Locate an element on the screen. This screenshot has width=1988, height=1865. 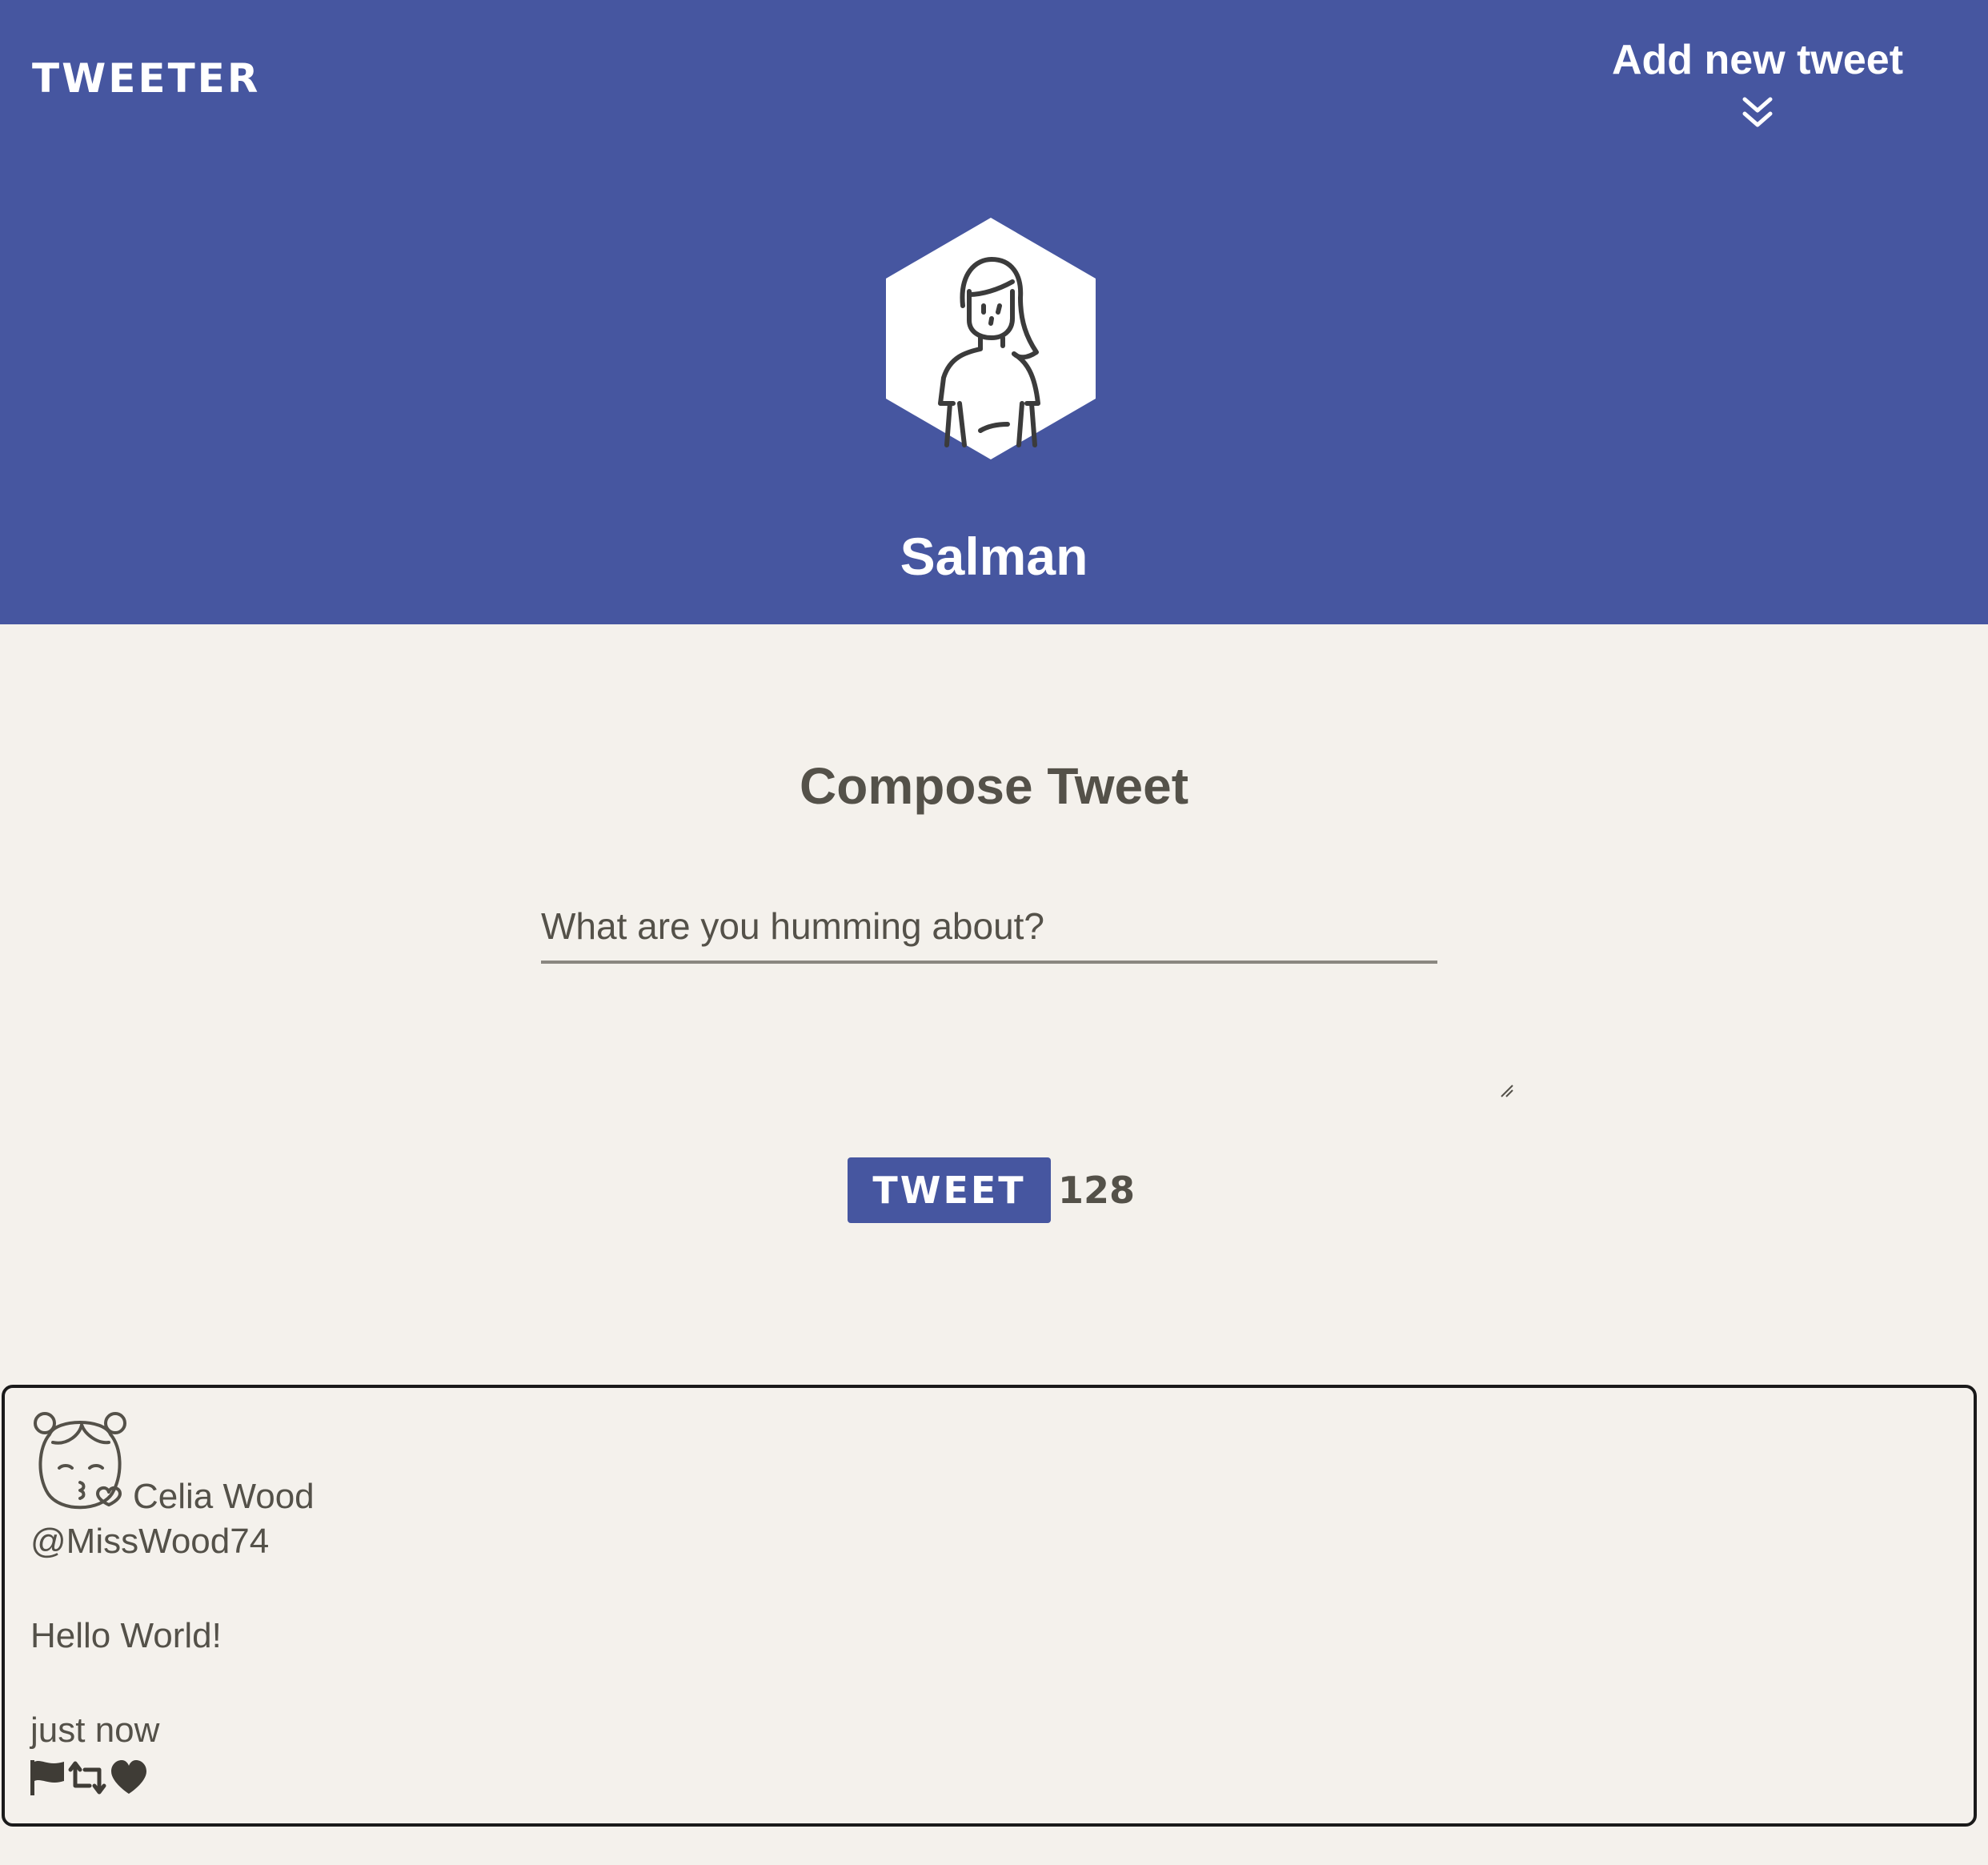
tweet-submit-button: TWEET is located at coordinates (949, 1190).